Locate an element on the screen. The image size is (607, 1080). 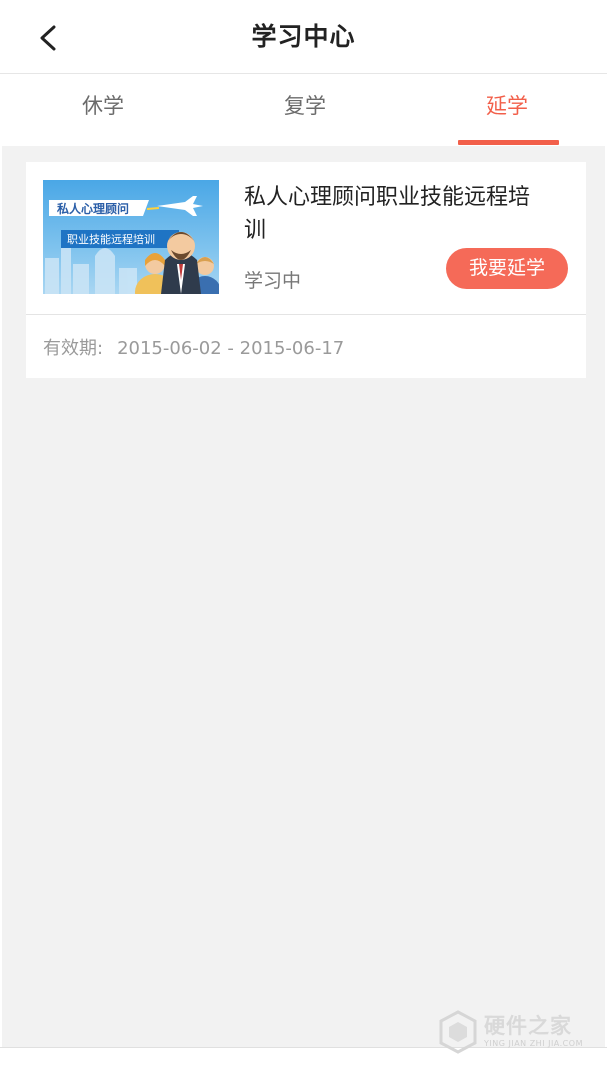
page-title: 学习中心 is located at coordinates (303, 36).